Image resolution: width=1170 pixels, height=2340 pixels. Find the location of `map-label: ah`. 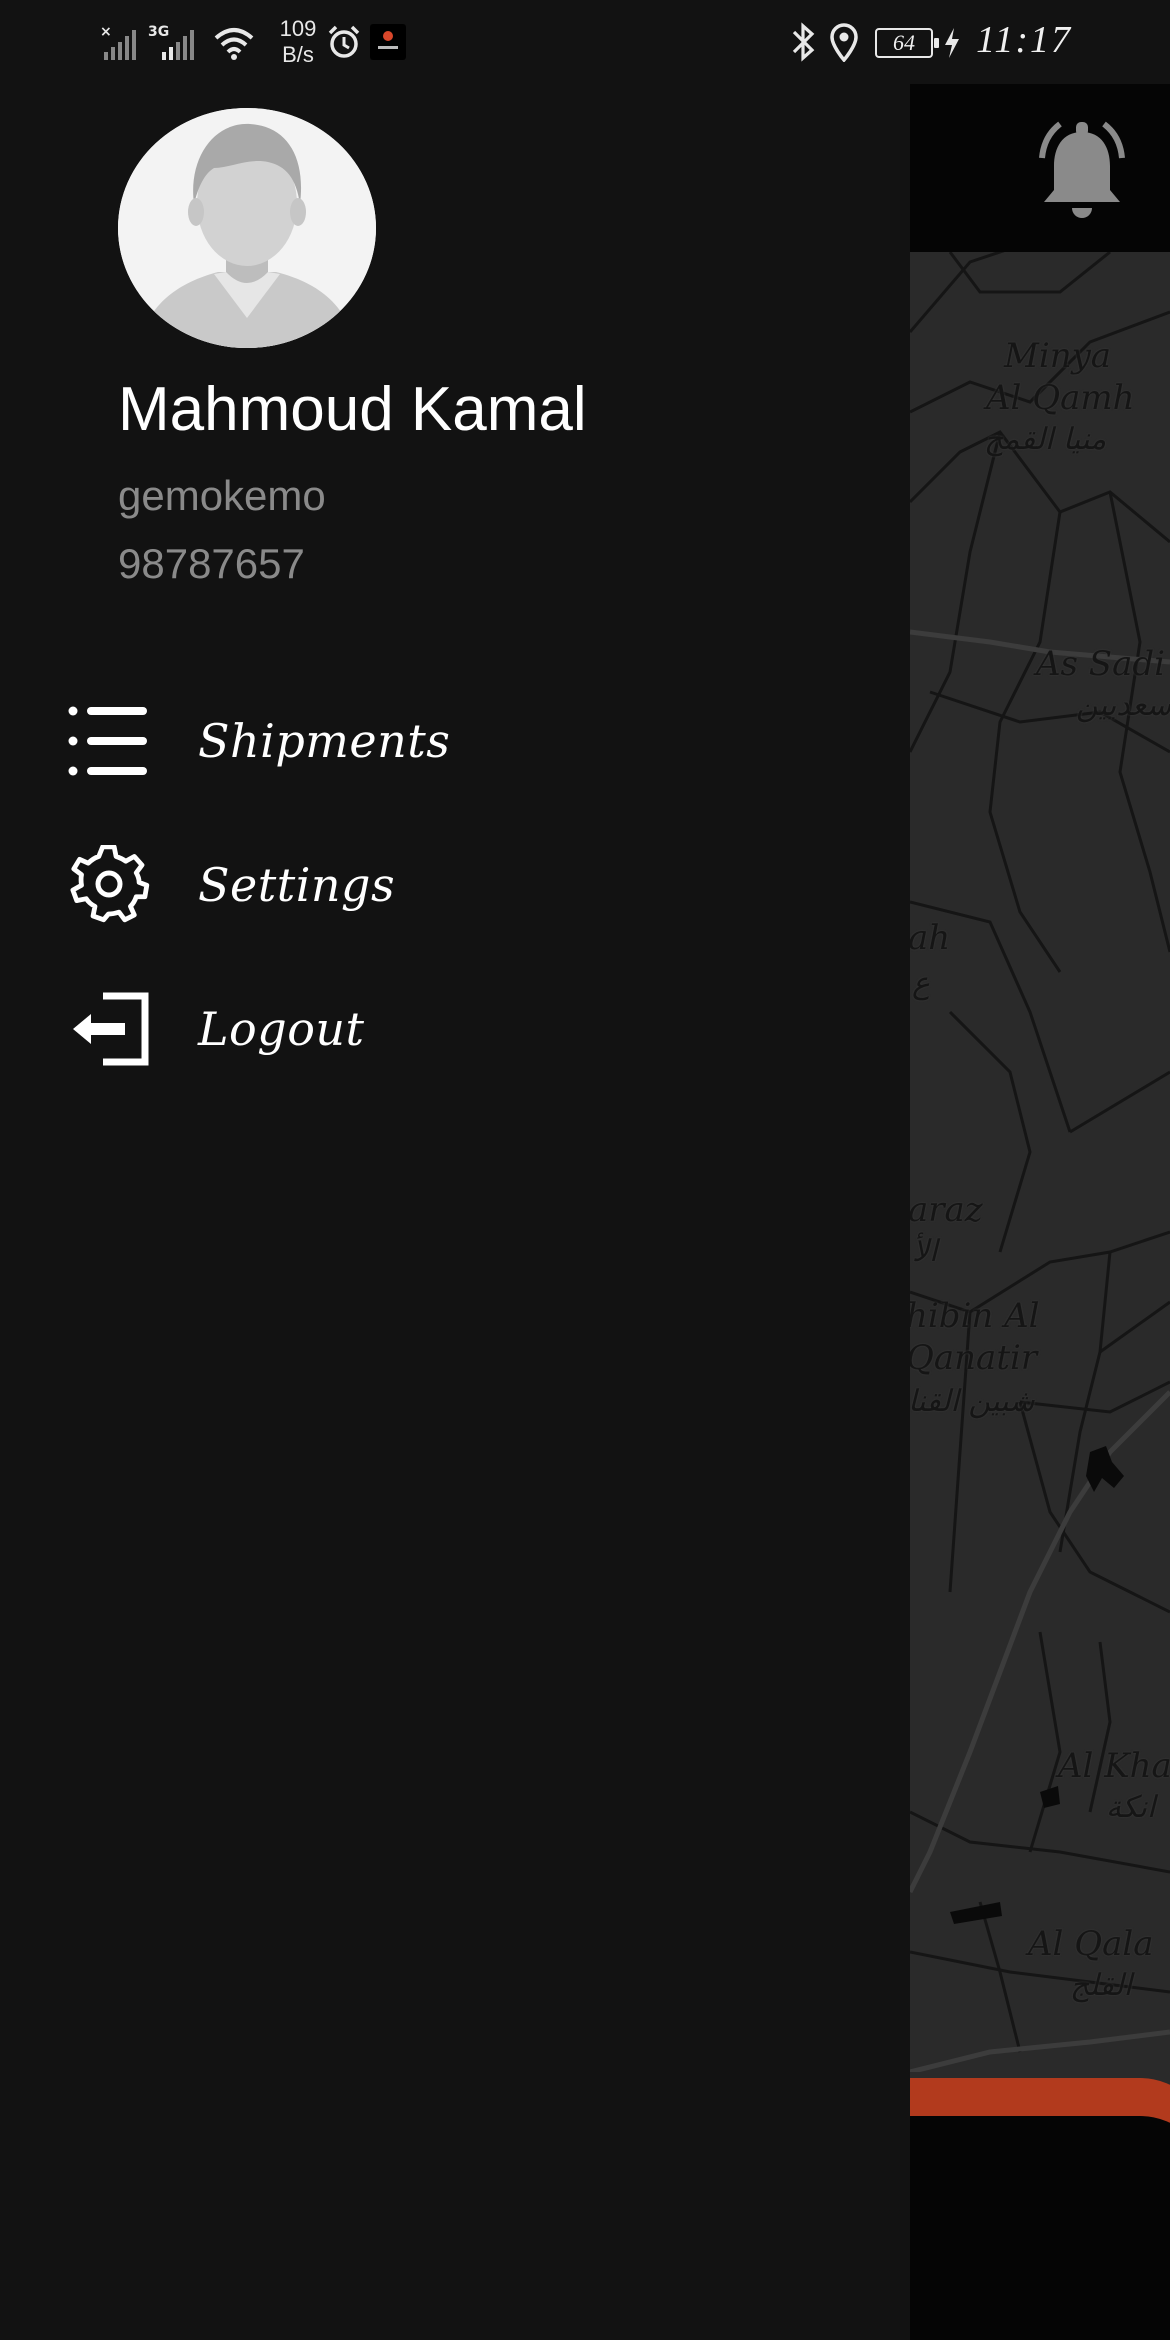

map-label: ah is located at coordinates (930, 938).